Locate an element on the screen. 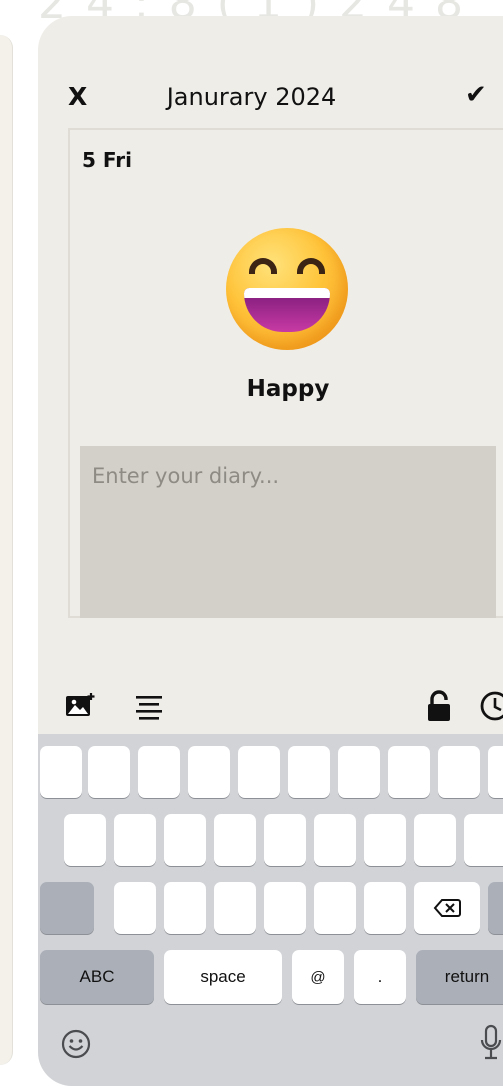 The width and height of the screenshot is (503, 1086). period-key: . is located at coordinates (380, 977).